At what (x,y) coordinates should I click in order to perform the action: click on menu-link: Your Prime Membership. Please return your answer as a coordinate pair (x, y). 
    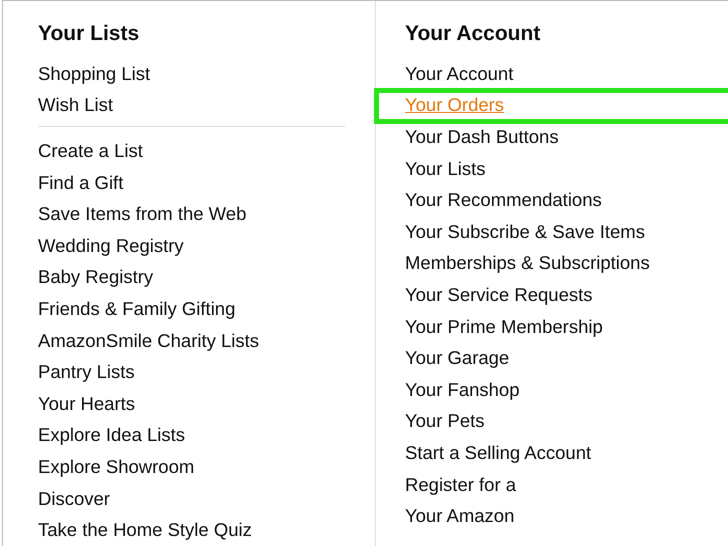
    Looking at the image, I should click on (504, 327).